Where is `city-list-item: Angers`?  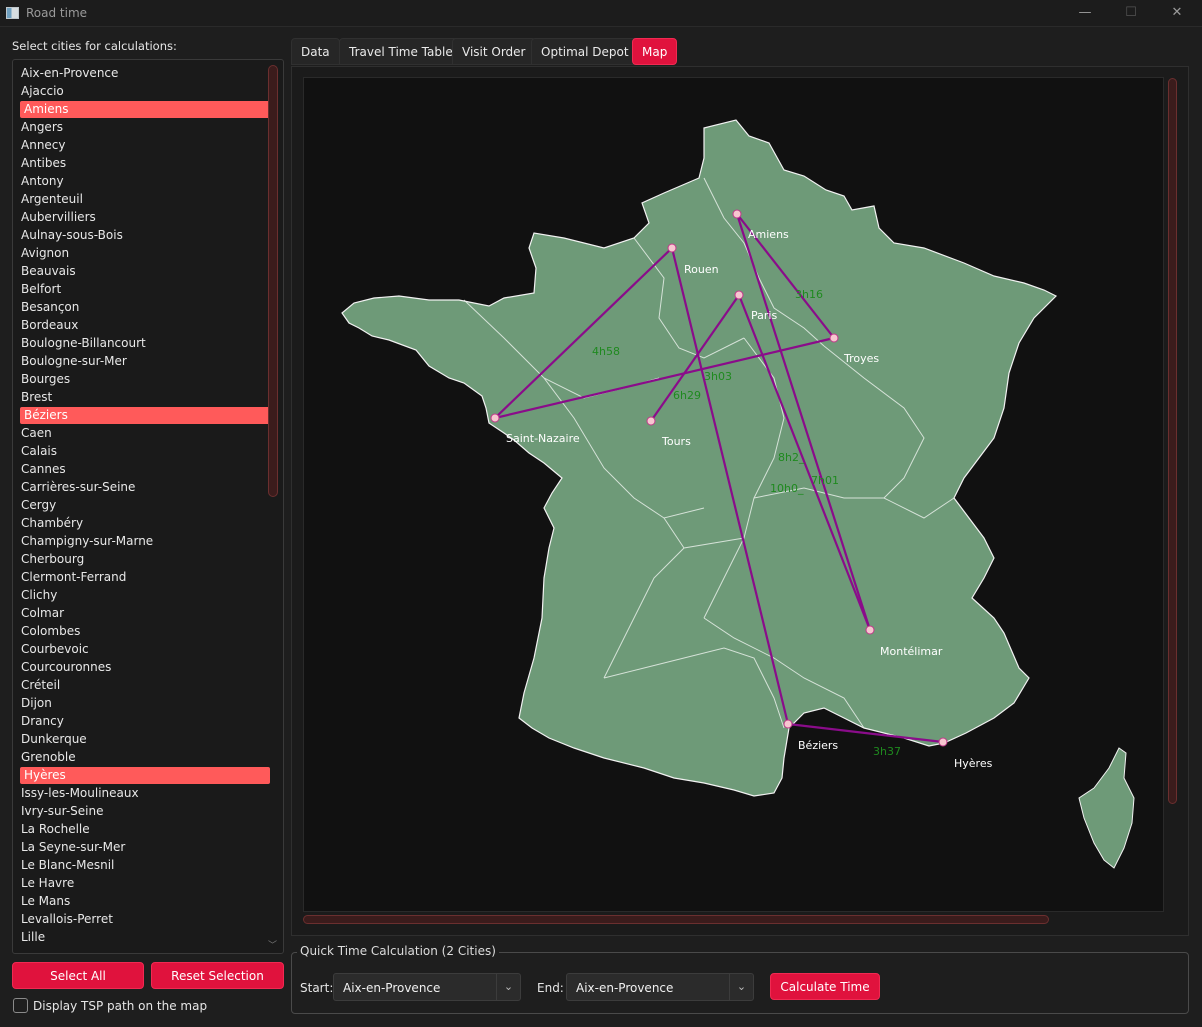
city-list-item: Angers is located at coordinates (143, 127).